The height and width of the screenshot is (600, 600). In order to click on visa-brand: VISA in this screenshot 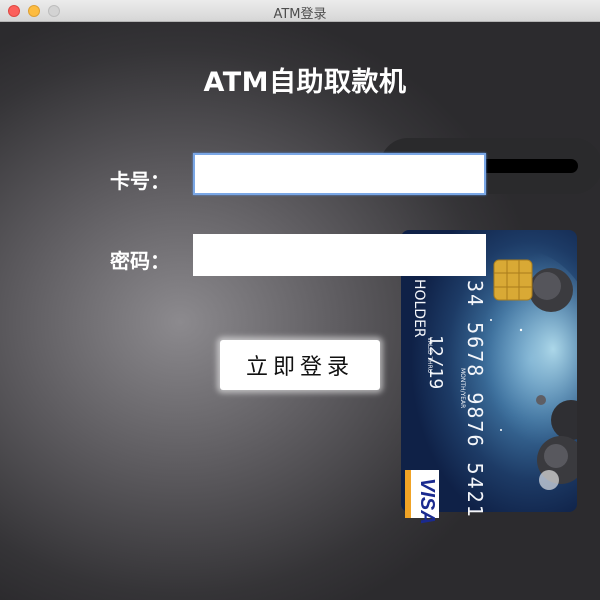, I will do `click(427, 501)`.